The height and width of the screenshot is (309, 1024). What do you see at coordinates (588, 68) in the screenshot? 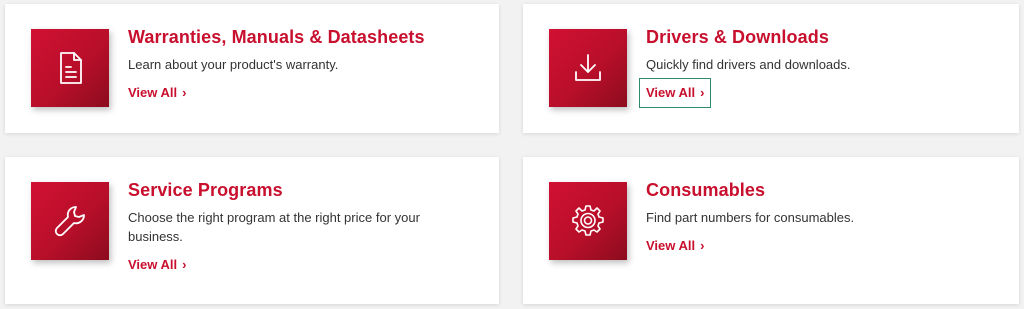
I see `download-icon` at bounding box center [588, 68].